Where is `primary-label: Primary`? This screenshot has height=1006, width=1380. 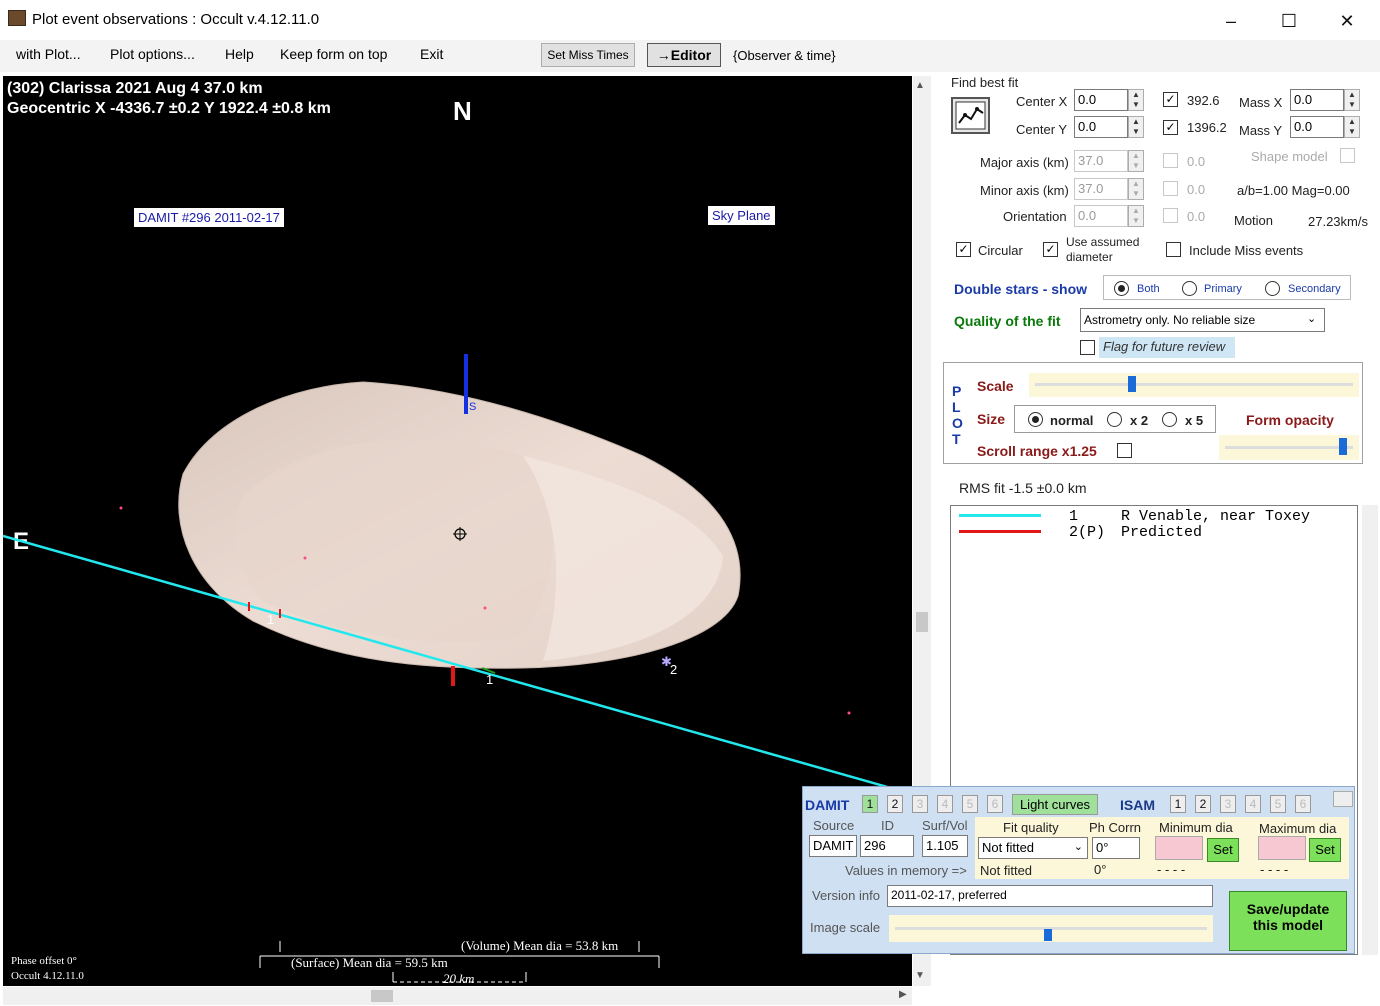
primary-label: Primary is located at coordinates (1223, 289).